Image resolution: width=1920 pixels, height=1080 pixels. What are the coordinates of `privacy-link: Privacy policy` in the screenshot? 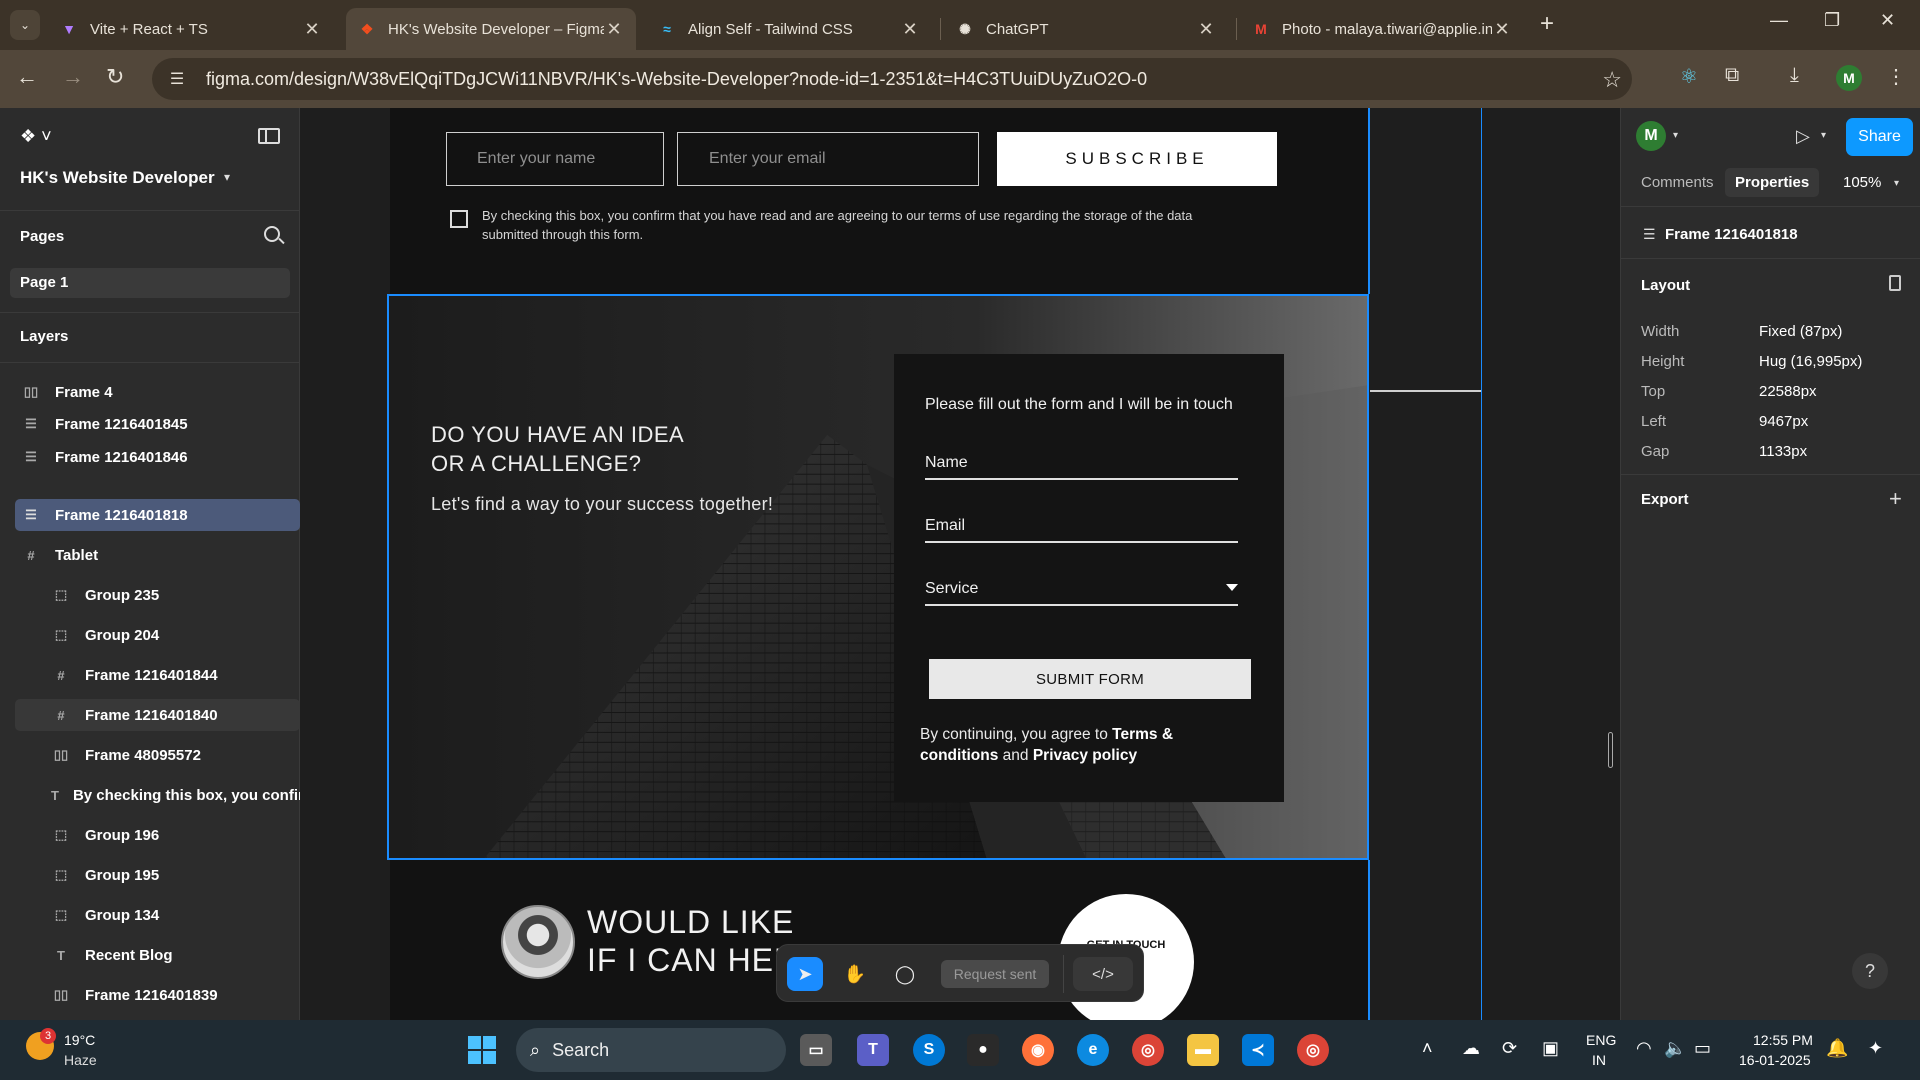 It's located at (1085, 755).